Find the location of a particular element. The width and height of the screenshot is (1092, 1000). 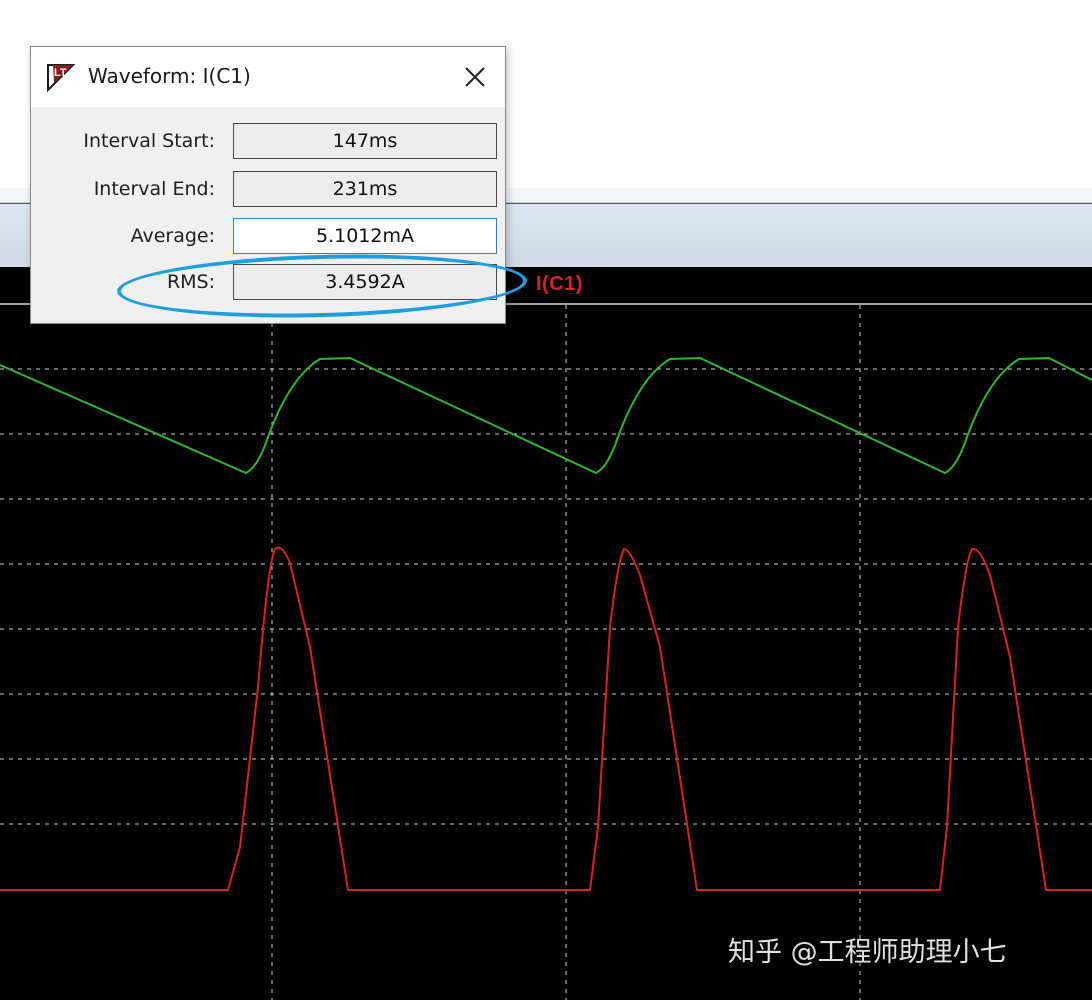

close-button is located at coordinates (475, 77).